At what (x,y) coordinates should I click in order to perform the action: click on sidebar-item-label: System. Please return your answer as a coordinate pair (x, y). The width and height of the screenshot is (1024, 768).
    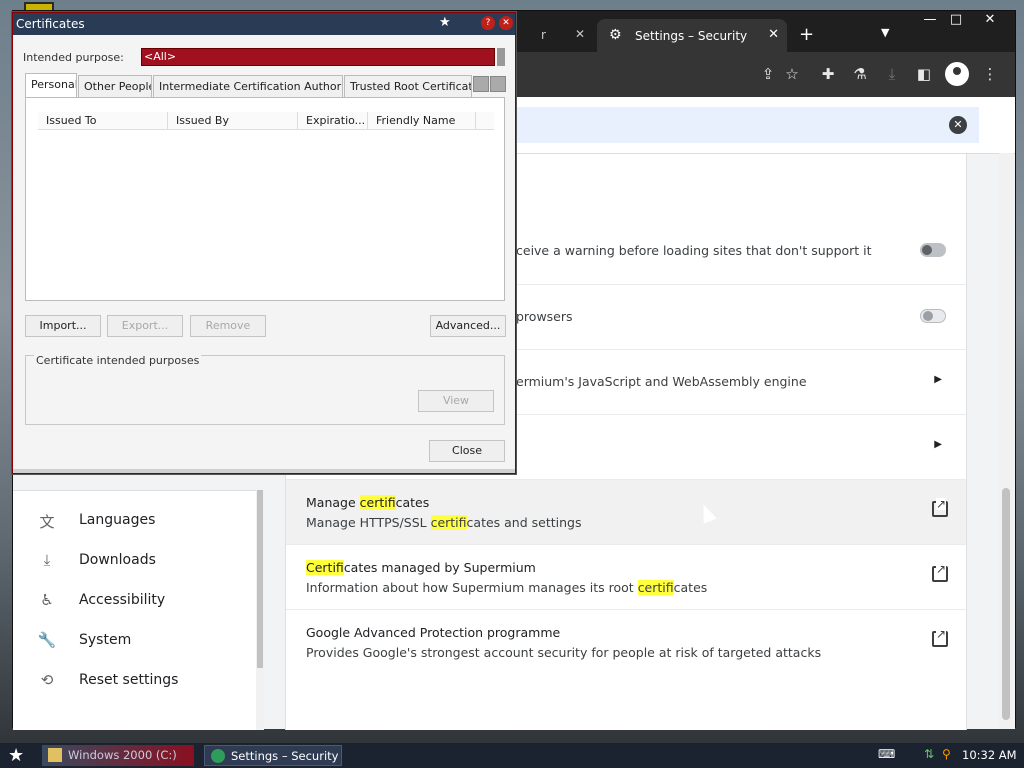
    Looking at the image, I should click on (105, 640).